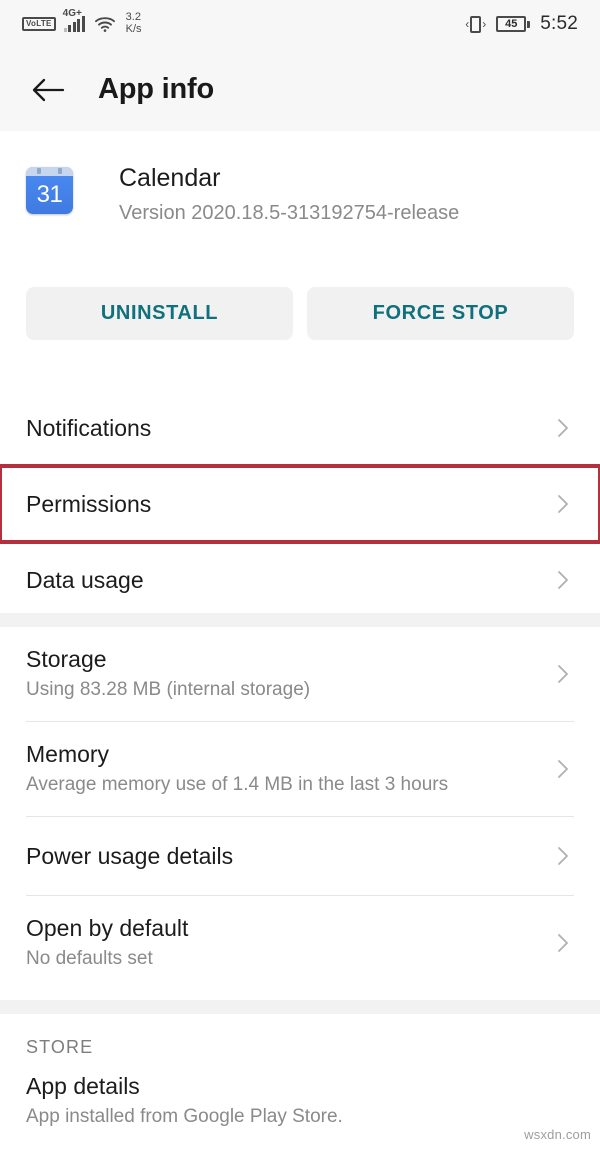 The height and width of the screenshot is (1150, 600). I want to click on list-item-power-usage-details: Power usage details, so click(300, 856).